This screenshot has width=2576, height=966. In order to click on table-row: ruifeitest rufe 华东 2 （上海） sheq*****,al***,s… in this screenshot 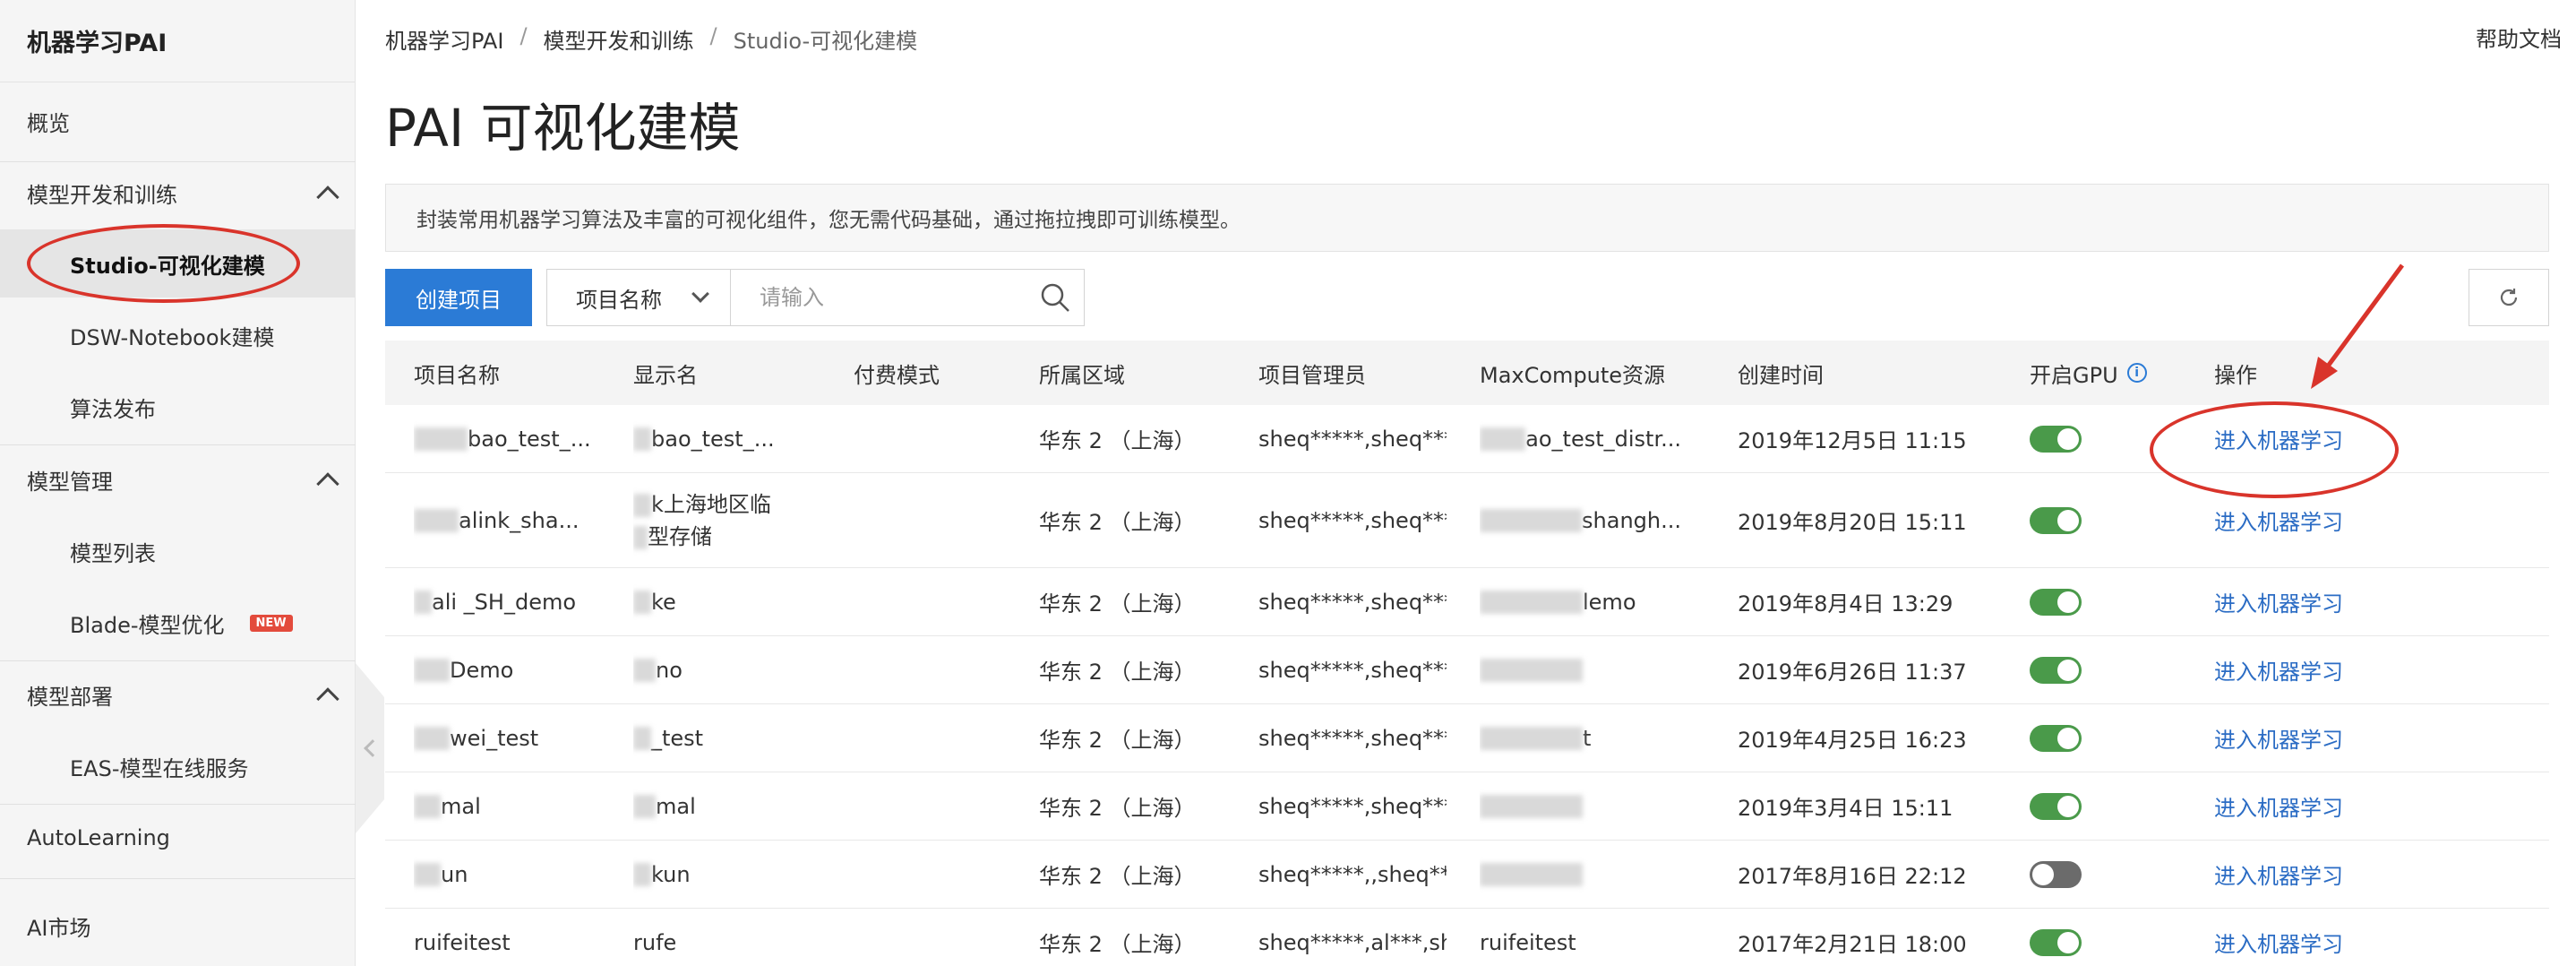, I will do `click(1467, 937)`.